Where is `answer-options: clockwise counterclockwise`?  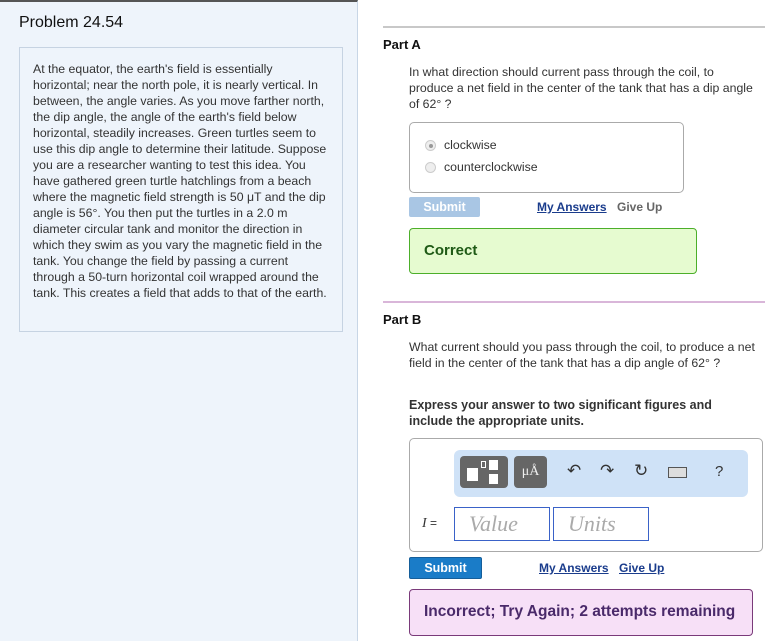 answer-options: clockwise counterclockwise is located at coordinates (546, 157).